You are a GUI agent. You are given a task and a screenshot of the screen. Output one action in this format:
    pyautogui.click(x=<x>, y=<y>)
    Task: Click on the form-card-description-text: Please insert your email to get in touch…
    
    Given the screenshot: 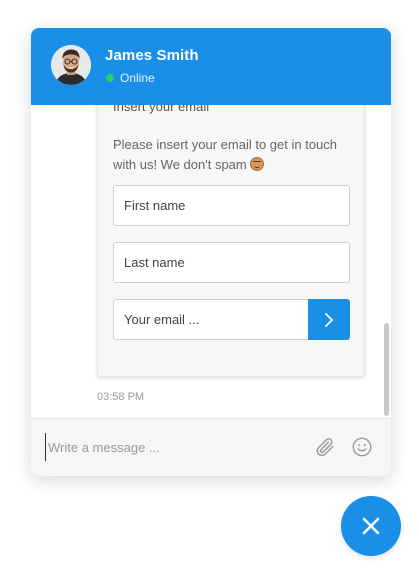 What is the action you would take?
    pyautogui.click(x=225, y=154)
    